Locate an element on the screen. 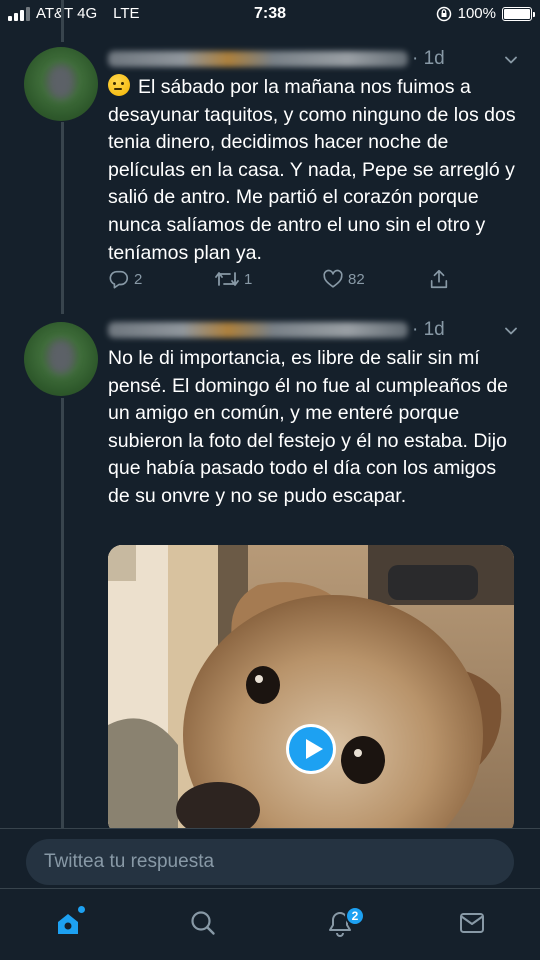 The width and height of the screenshot is (540, 960). tab-search is located at coordinates (203, 923).